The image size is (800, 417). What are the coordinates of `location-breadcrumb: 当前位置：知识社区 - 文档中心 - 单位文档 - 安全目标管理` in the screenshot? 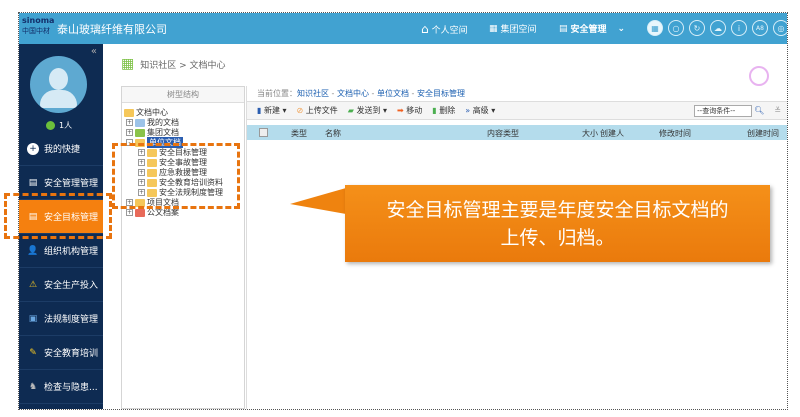 It's located at (517, 94).